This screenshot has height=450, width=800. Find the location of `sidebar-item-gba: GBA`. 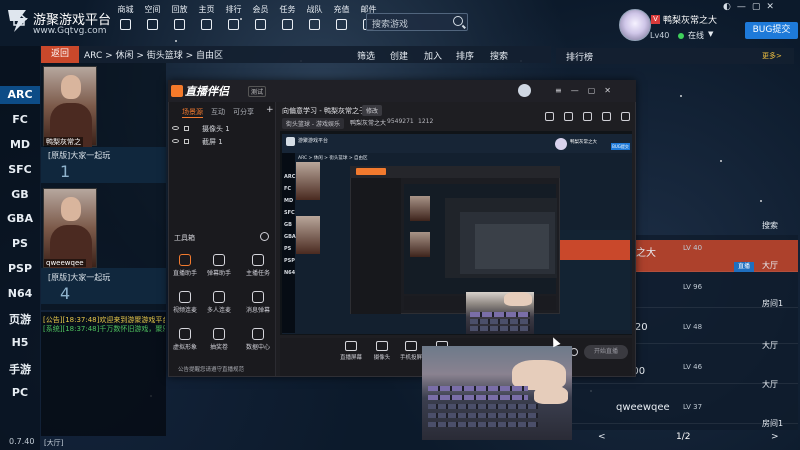

sidebar-item-gba: GBA is located at coordinates (20, 218).